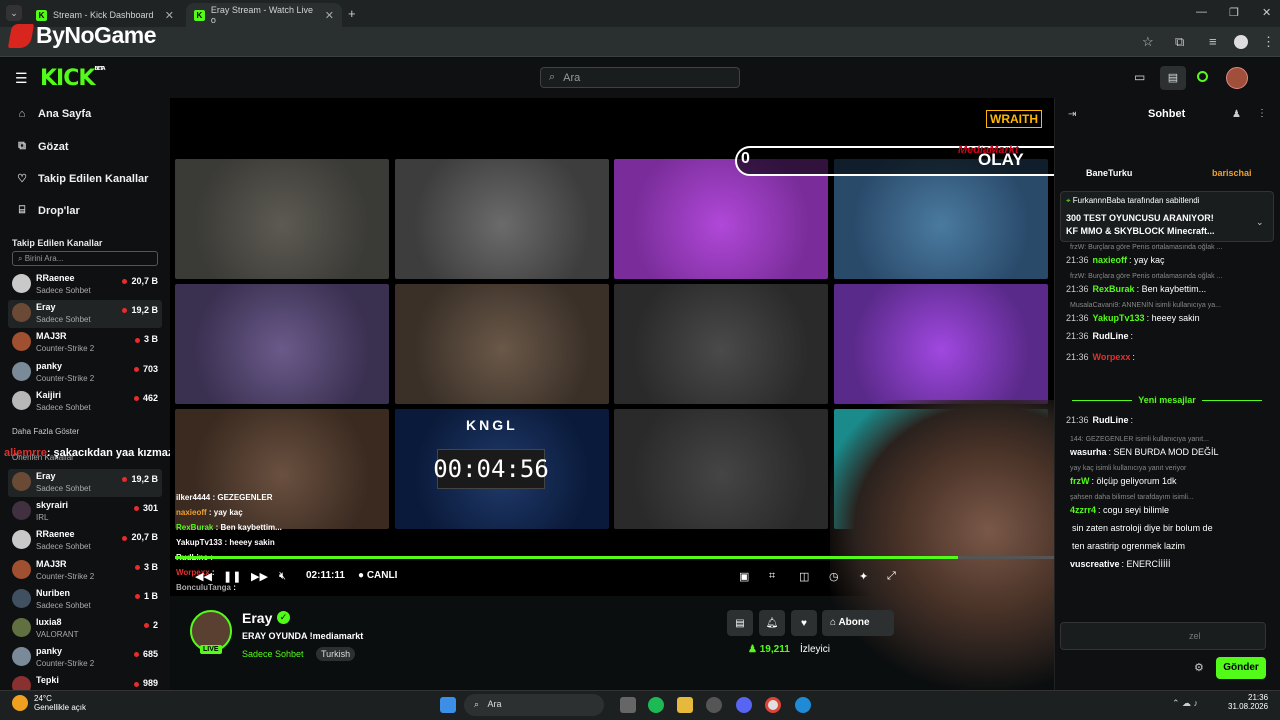 This screenshot has height=720, width=1280. I want to click on chat-message: 21:36 YakupTv133: heeey sakin, so click(1133, 318).